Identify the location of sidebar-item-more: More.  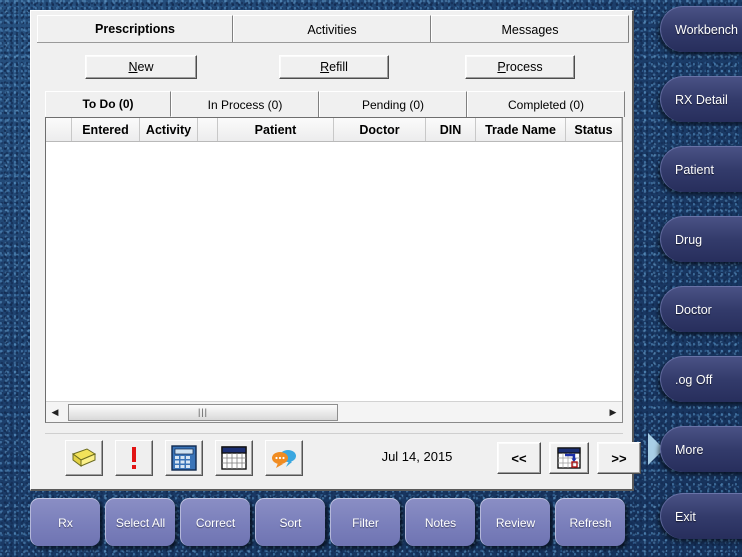
(701, 449).